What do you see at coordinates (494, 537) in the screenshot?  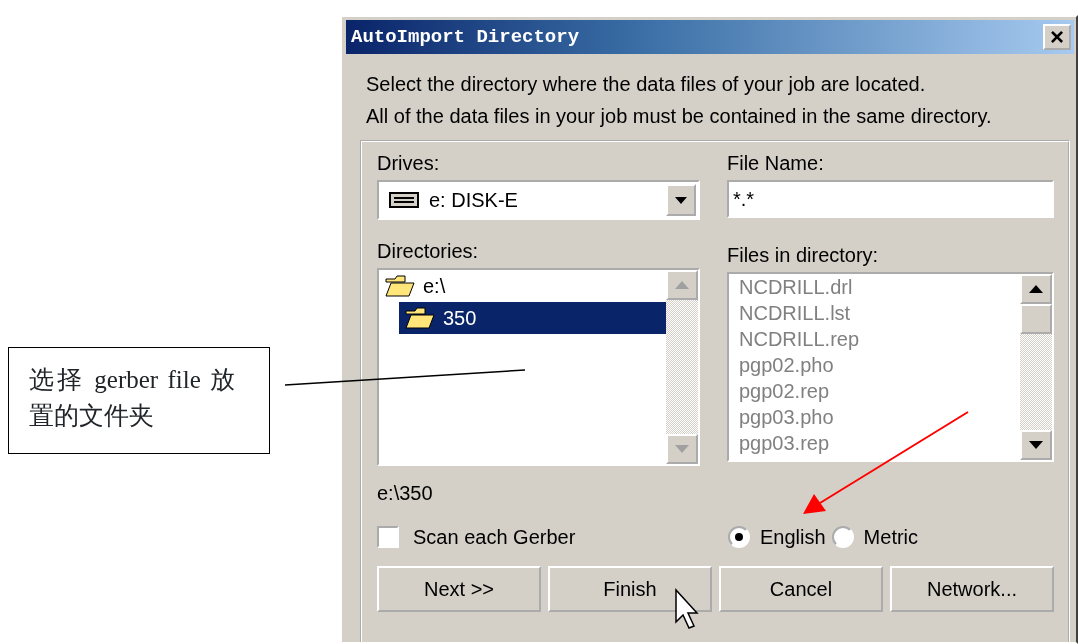 I see `checkbox-label: Scan each Gerber` at bounding box center [494, 537].